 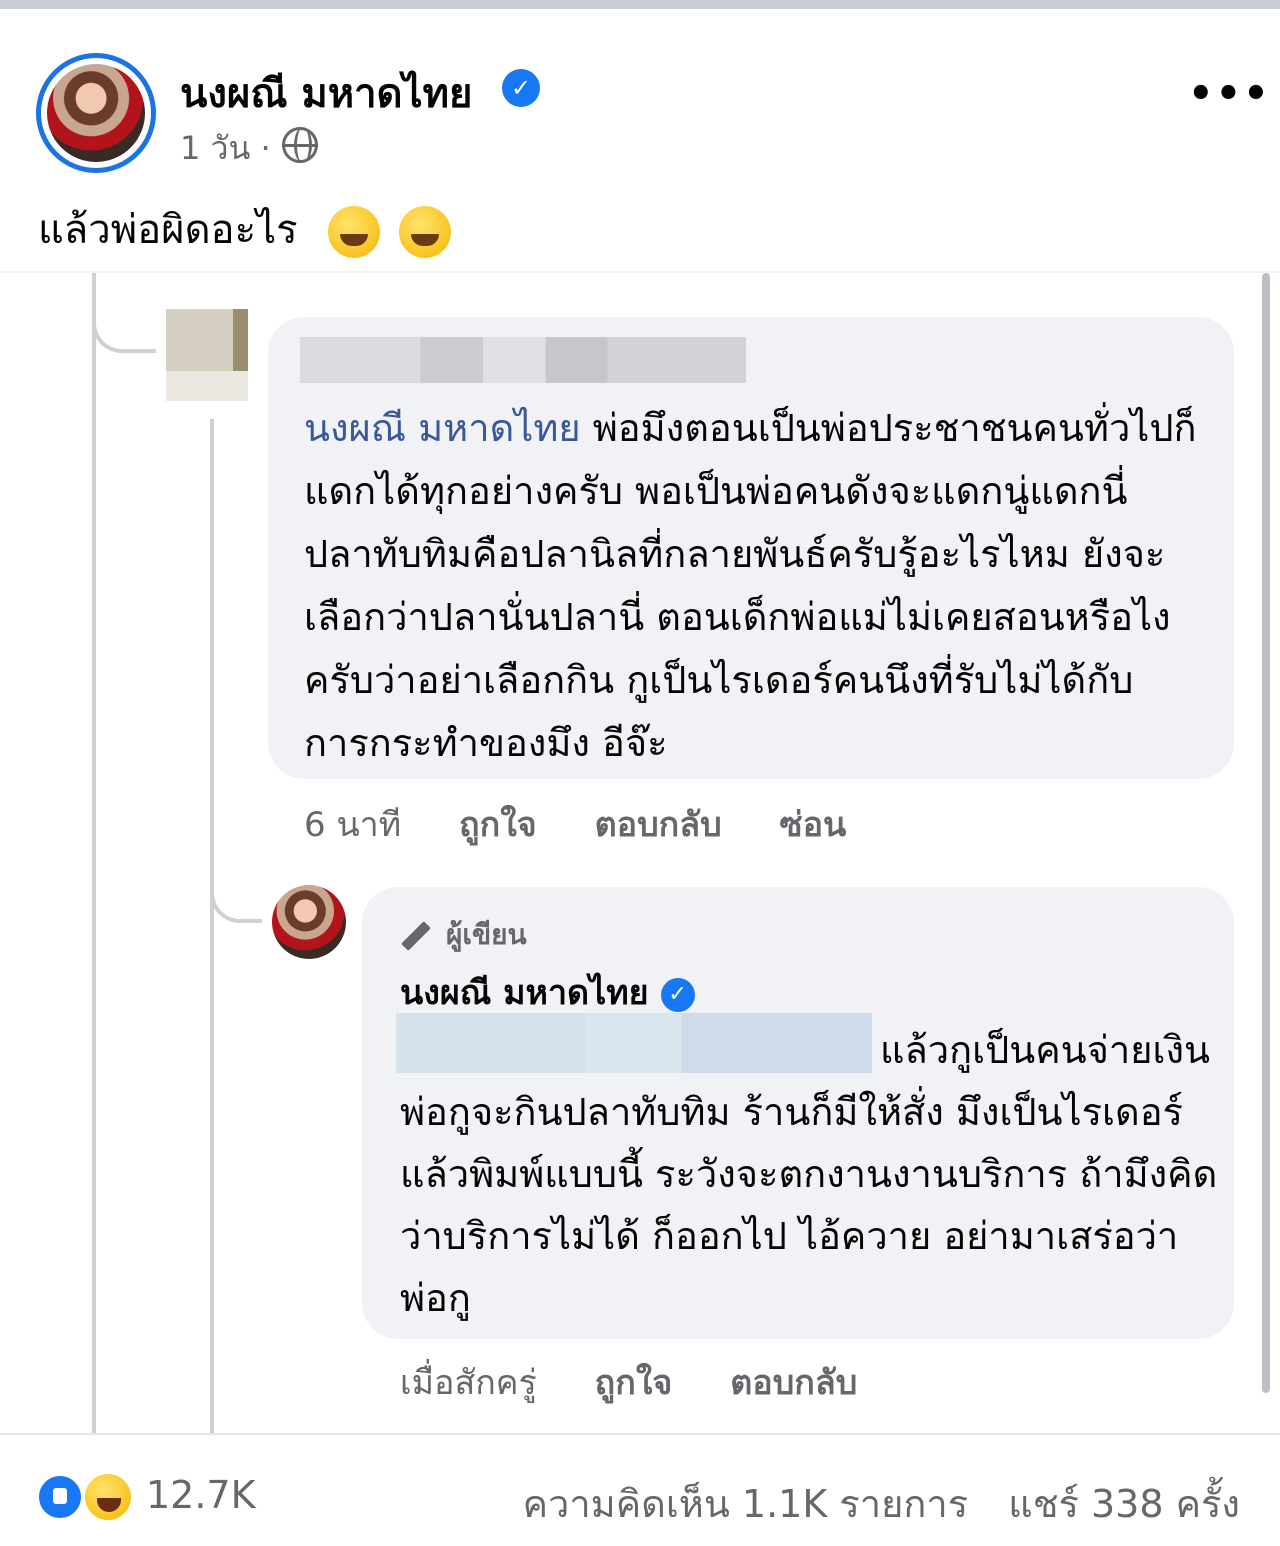 I want to click on author-tag-label: ผู้เขียน, so click(x=486, y=934).